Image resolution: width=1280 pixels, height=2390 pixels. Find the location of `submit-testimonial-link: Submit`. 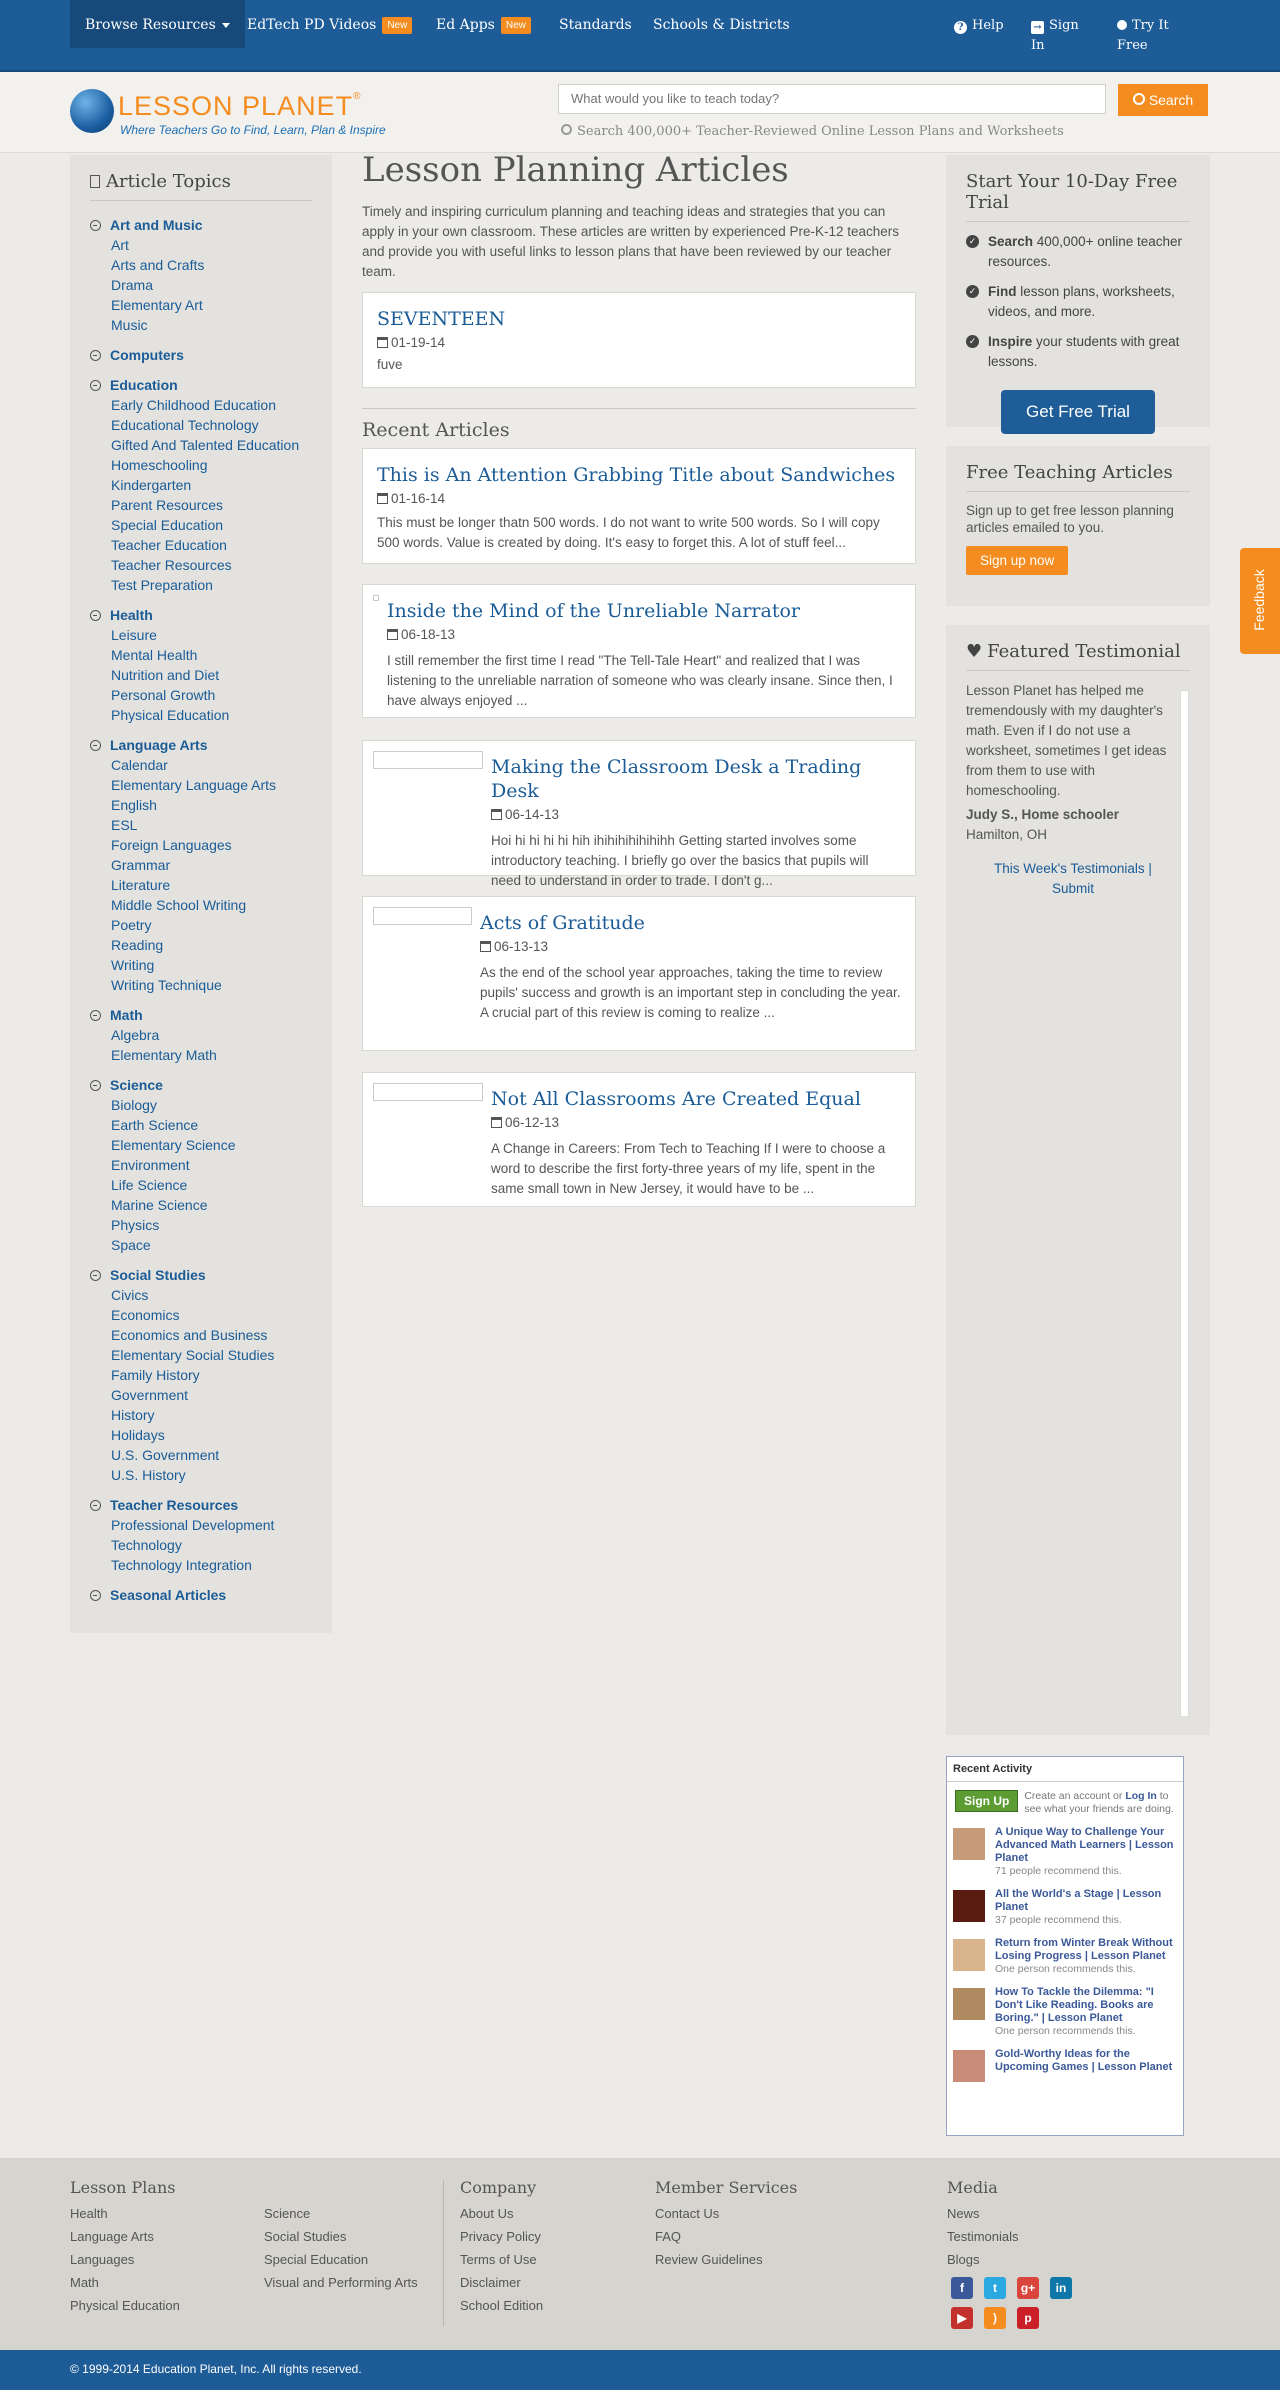

submit-testimonial-link: Submit is located at coordinates (1073, 888).